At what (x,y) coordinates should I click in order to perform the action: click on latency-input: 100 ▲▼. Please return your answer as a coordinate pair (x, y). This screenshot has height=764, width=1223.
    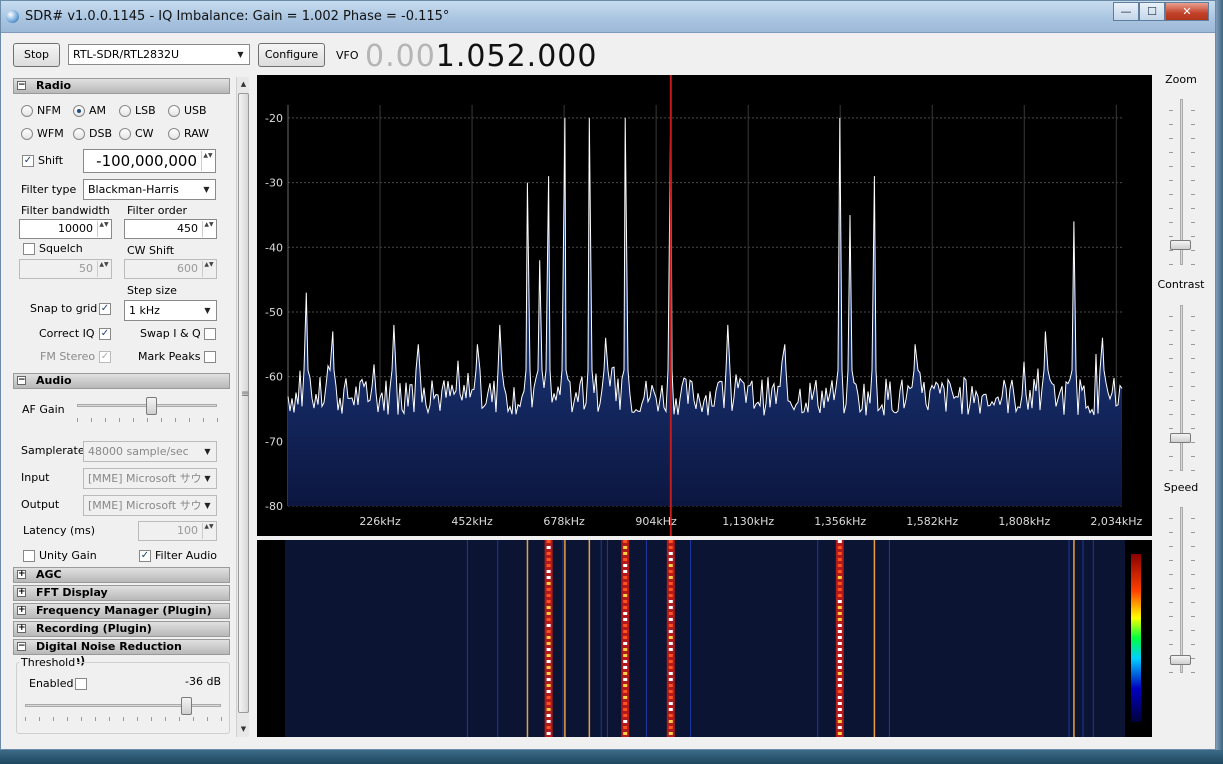
    Looking at the image, I should click on (177, 531).